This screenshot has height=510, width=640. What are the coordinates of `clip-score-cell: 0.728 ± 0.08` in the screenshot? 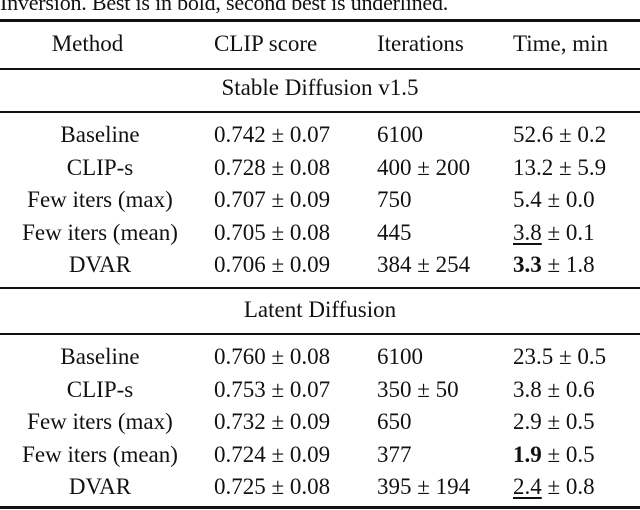 It's located at (272, 167).